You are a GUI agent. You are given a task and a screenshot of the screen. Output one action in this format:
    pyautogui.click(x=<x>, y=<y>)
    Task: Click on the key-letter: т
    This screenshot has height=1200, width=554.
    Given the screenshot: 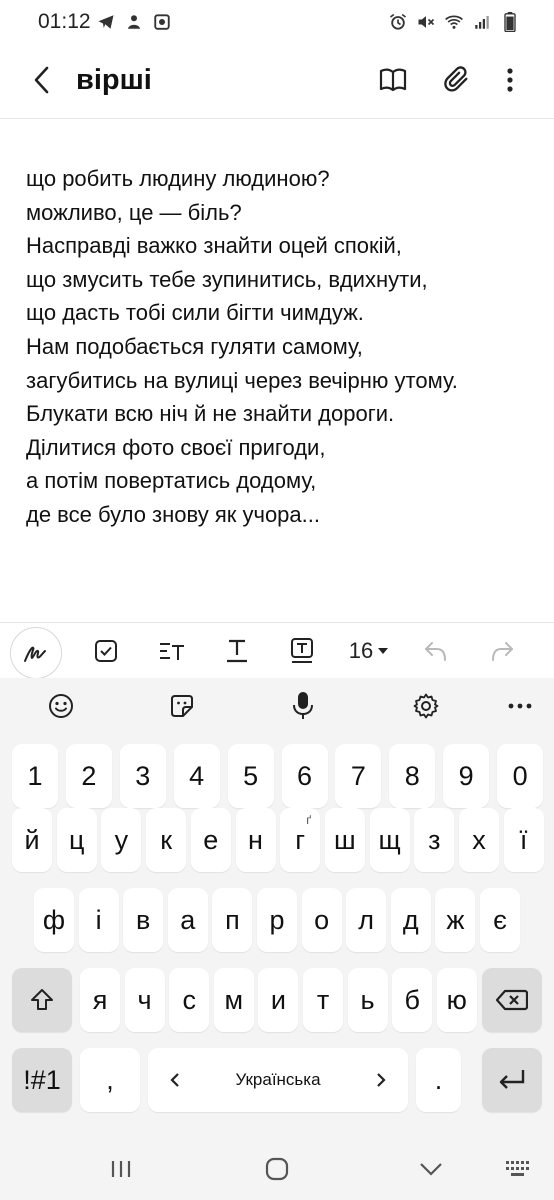 What is the action you would take?
    pyautogui.click(x=323, y=1000)
    